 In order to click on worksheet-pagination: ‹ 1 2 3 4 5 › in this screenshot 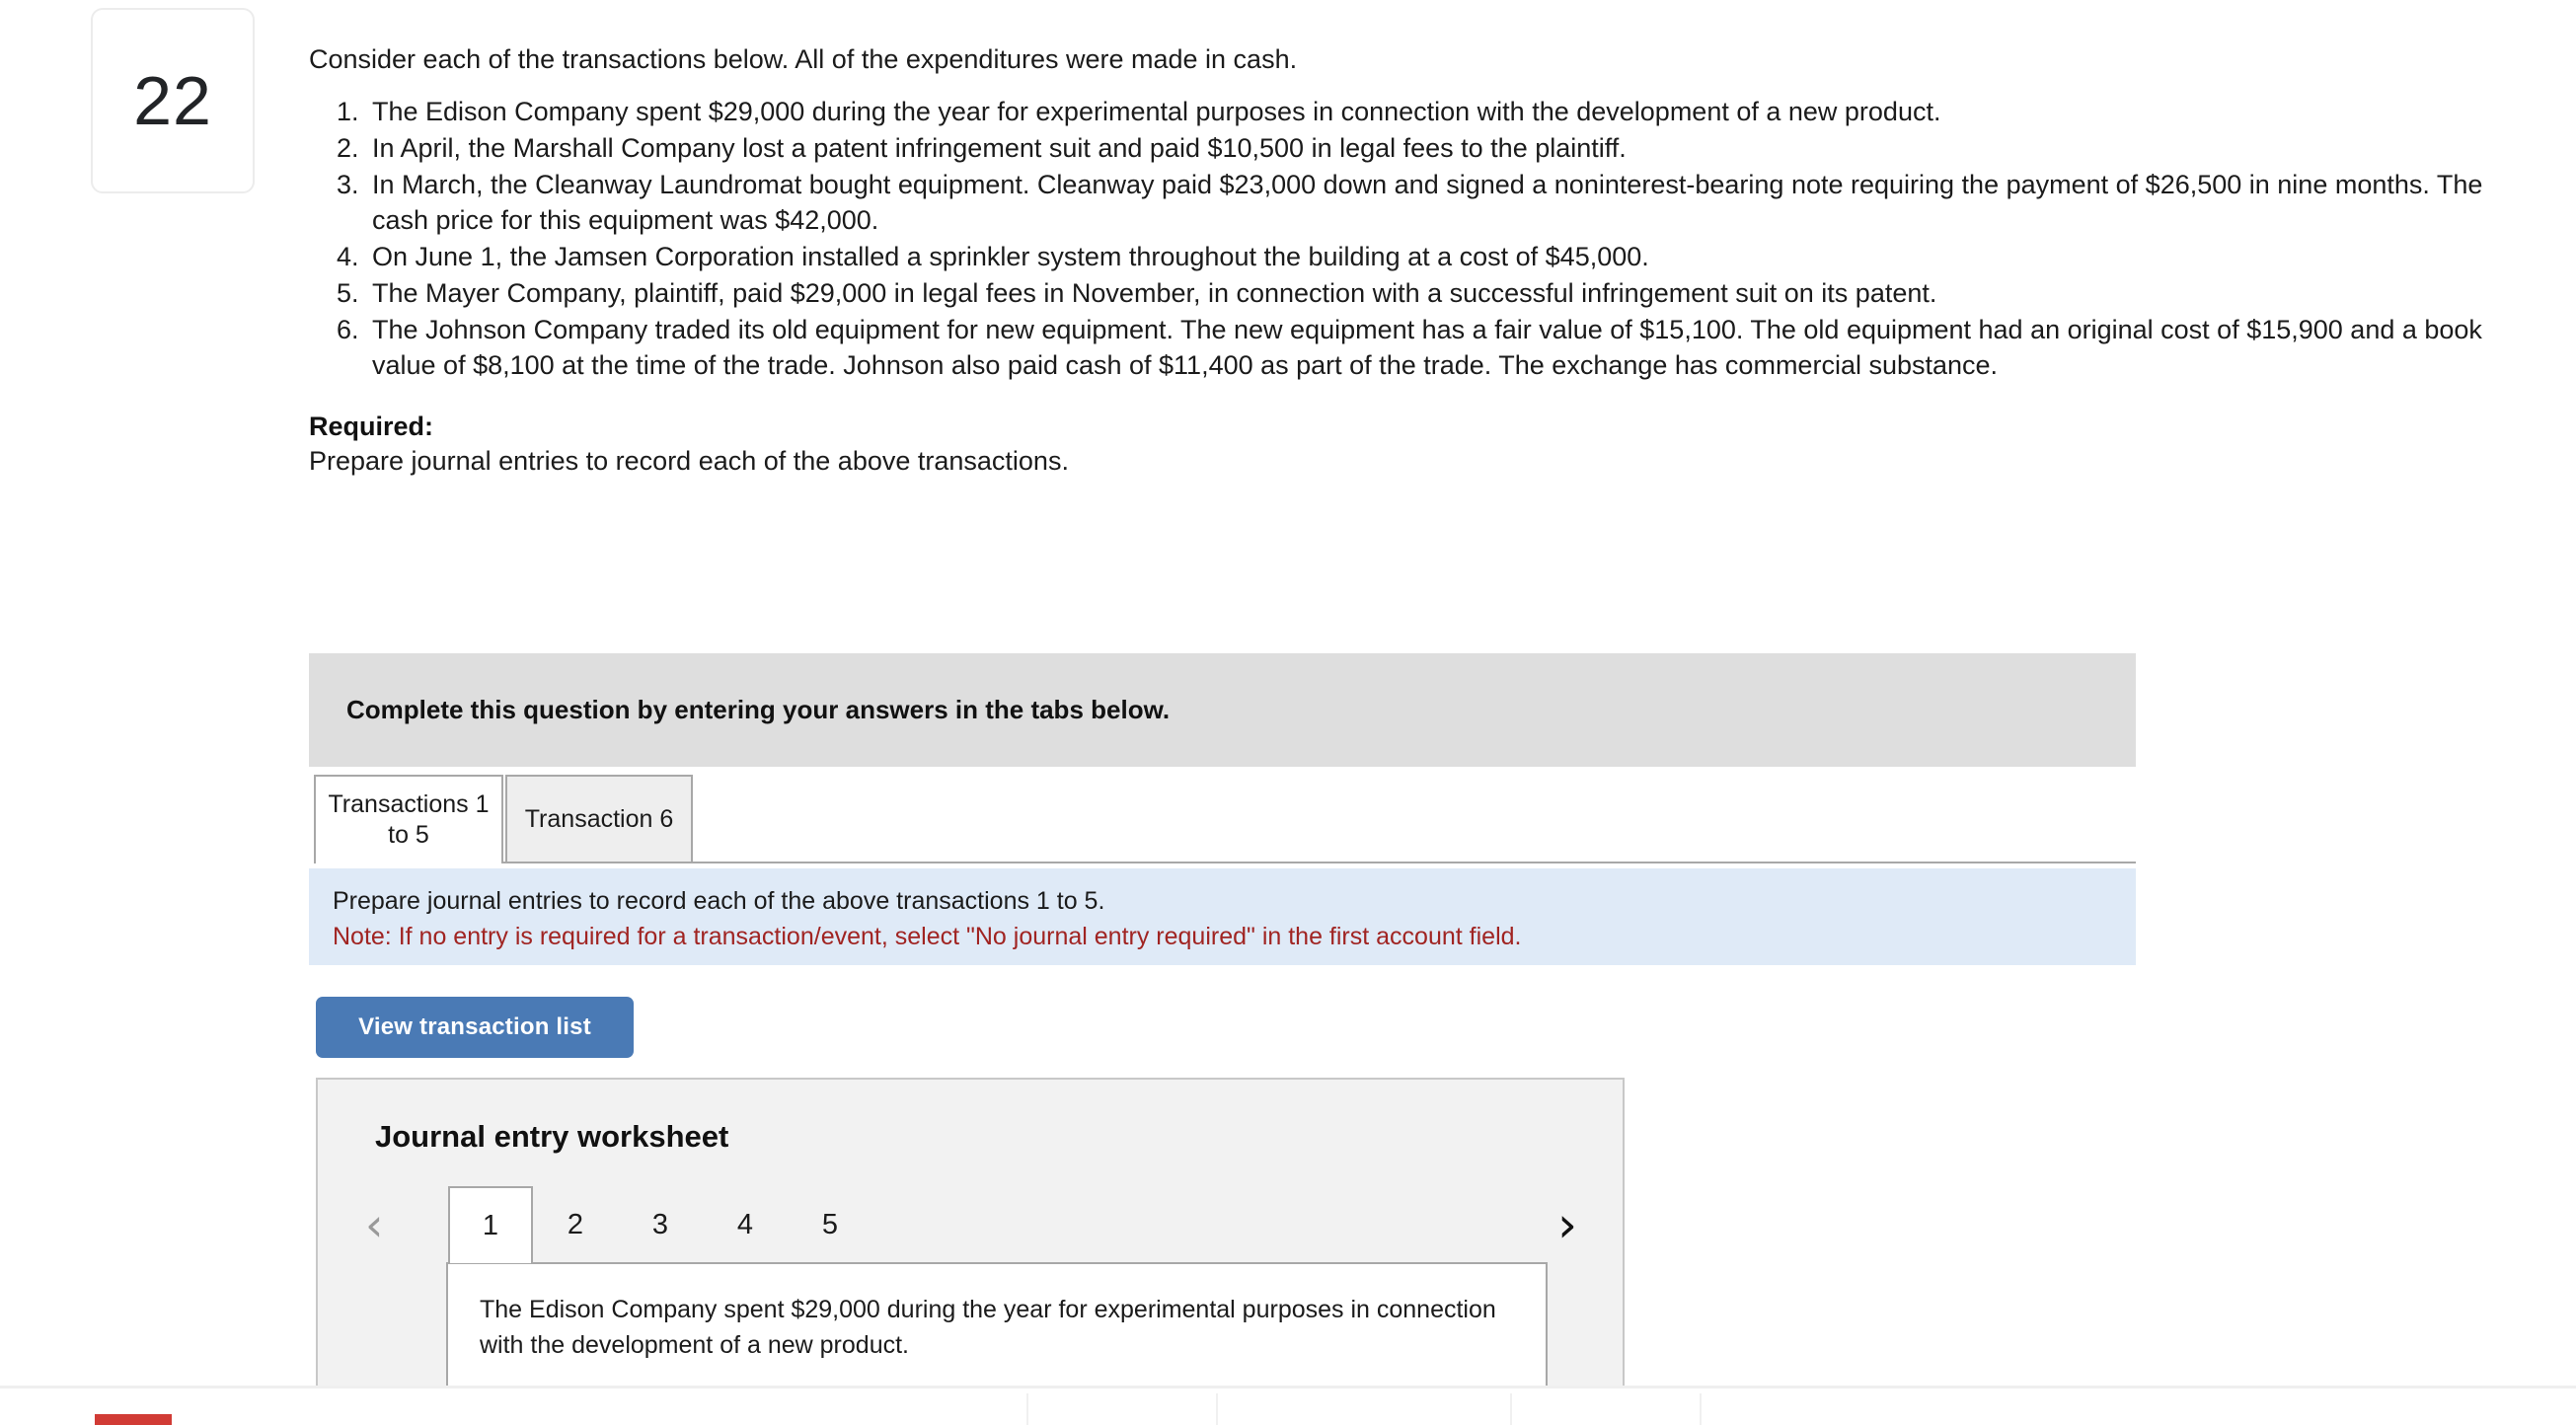, I will do `click(972, 1224)`.